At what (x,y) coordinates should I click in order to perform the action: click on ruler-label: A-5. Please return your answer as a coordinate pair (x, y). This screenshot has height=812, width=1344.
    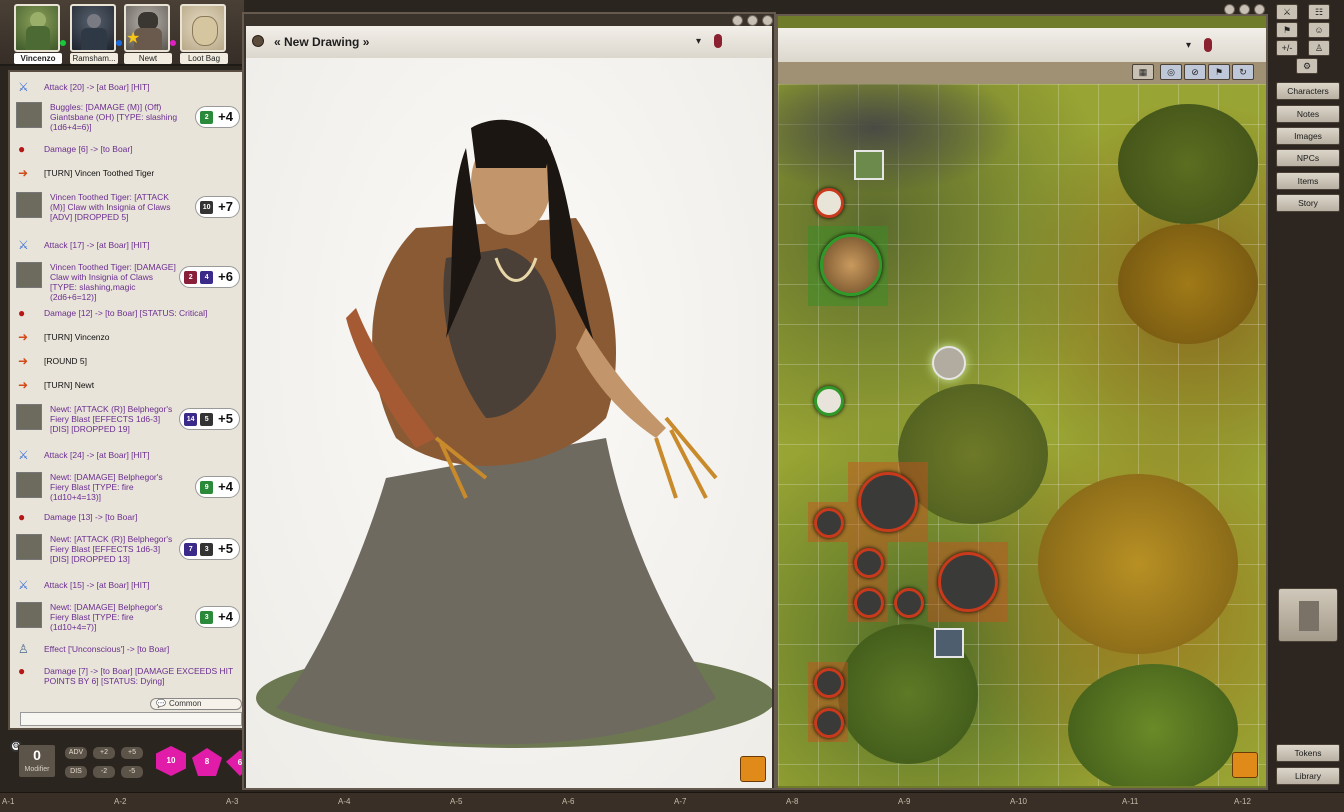
    Looking at the image, I should click on (456, 801).